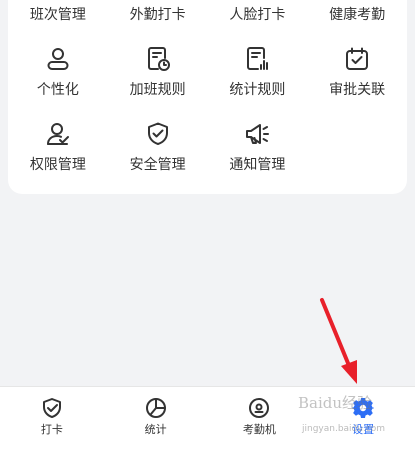 The width and height of the screenshot is (415, 449). What do you see at coordinates (259, 429) in the screenshot?
I see `tab-label: 考勤机` at bounding box center [259, 429].